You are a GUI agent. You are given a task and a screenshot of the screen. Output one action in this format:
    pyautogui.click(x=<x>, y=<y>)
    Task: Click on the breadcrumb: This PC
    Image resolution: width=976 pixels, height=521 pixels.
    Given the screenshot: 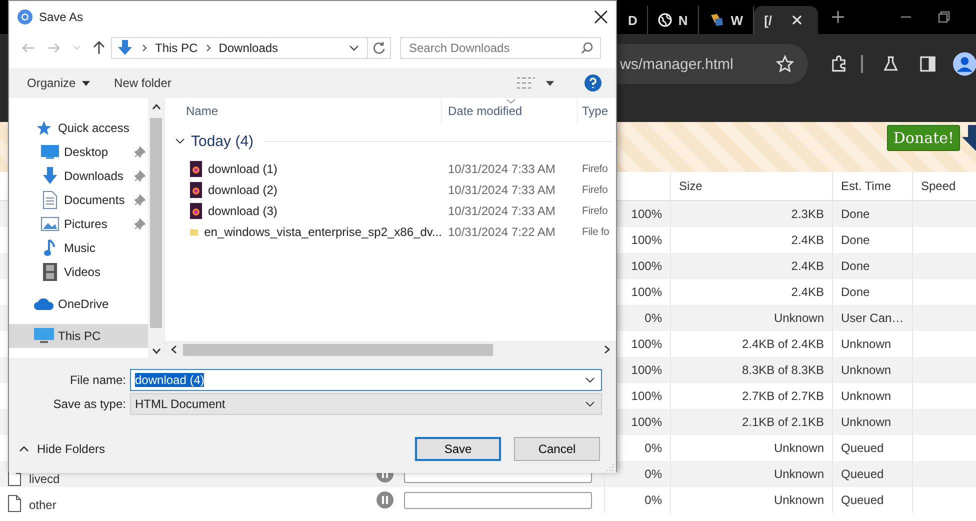 What is the action you would take?
    pyautogui.click(x=176, y=48)
    